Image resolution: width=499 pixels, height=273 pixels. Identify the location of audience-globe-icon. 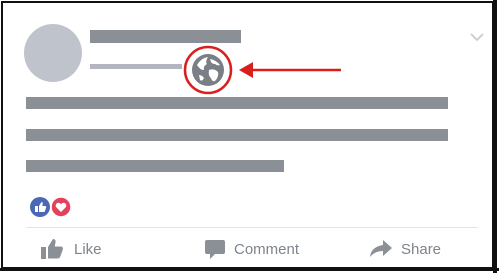
(208, 70).